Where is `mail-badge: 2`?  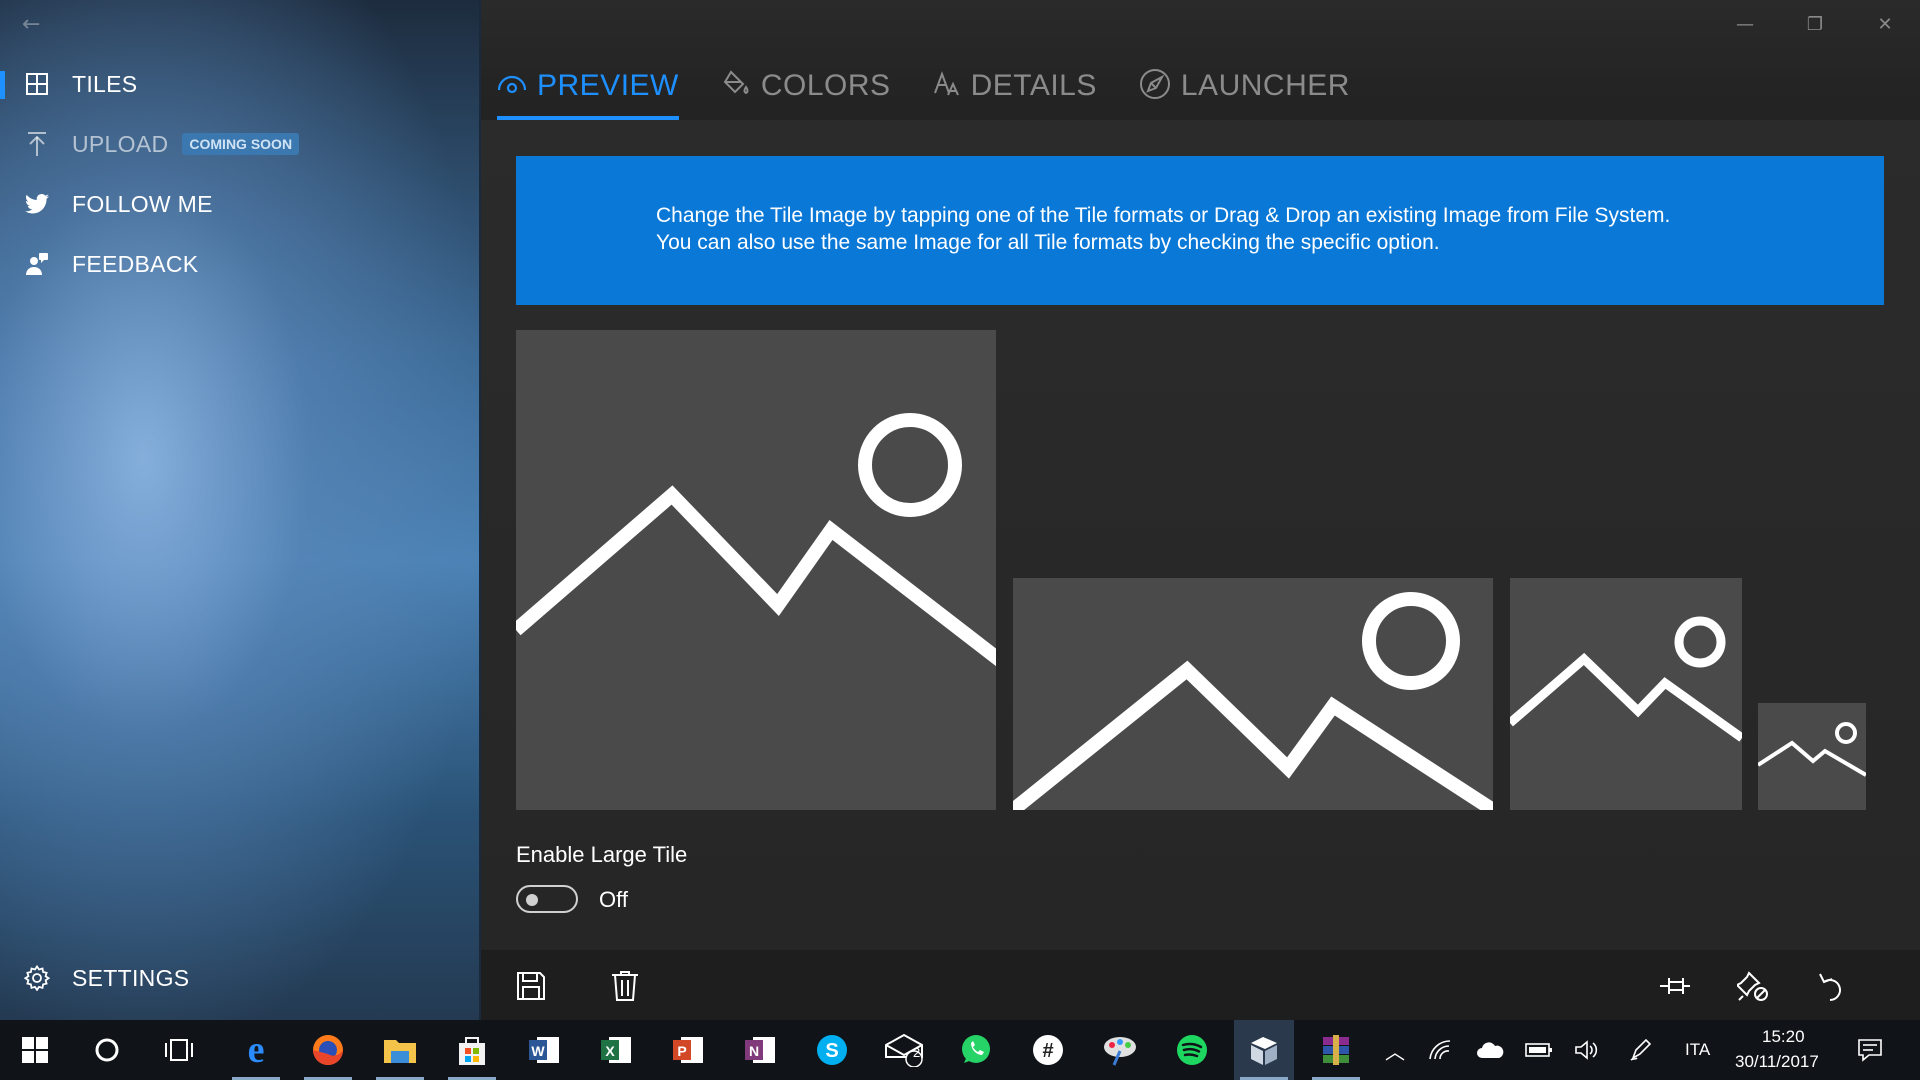 mail-badge: 2 is located at coordinates (917, 1052).